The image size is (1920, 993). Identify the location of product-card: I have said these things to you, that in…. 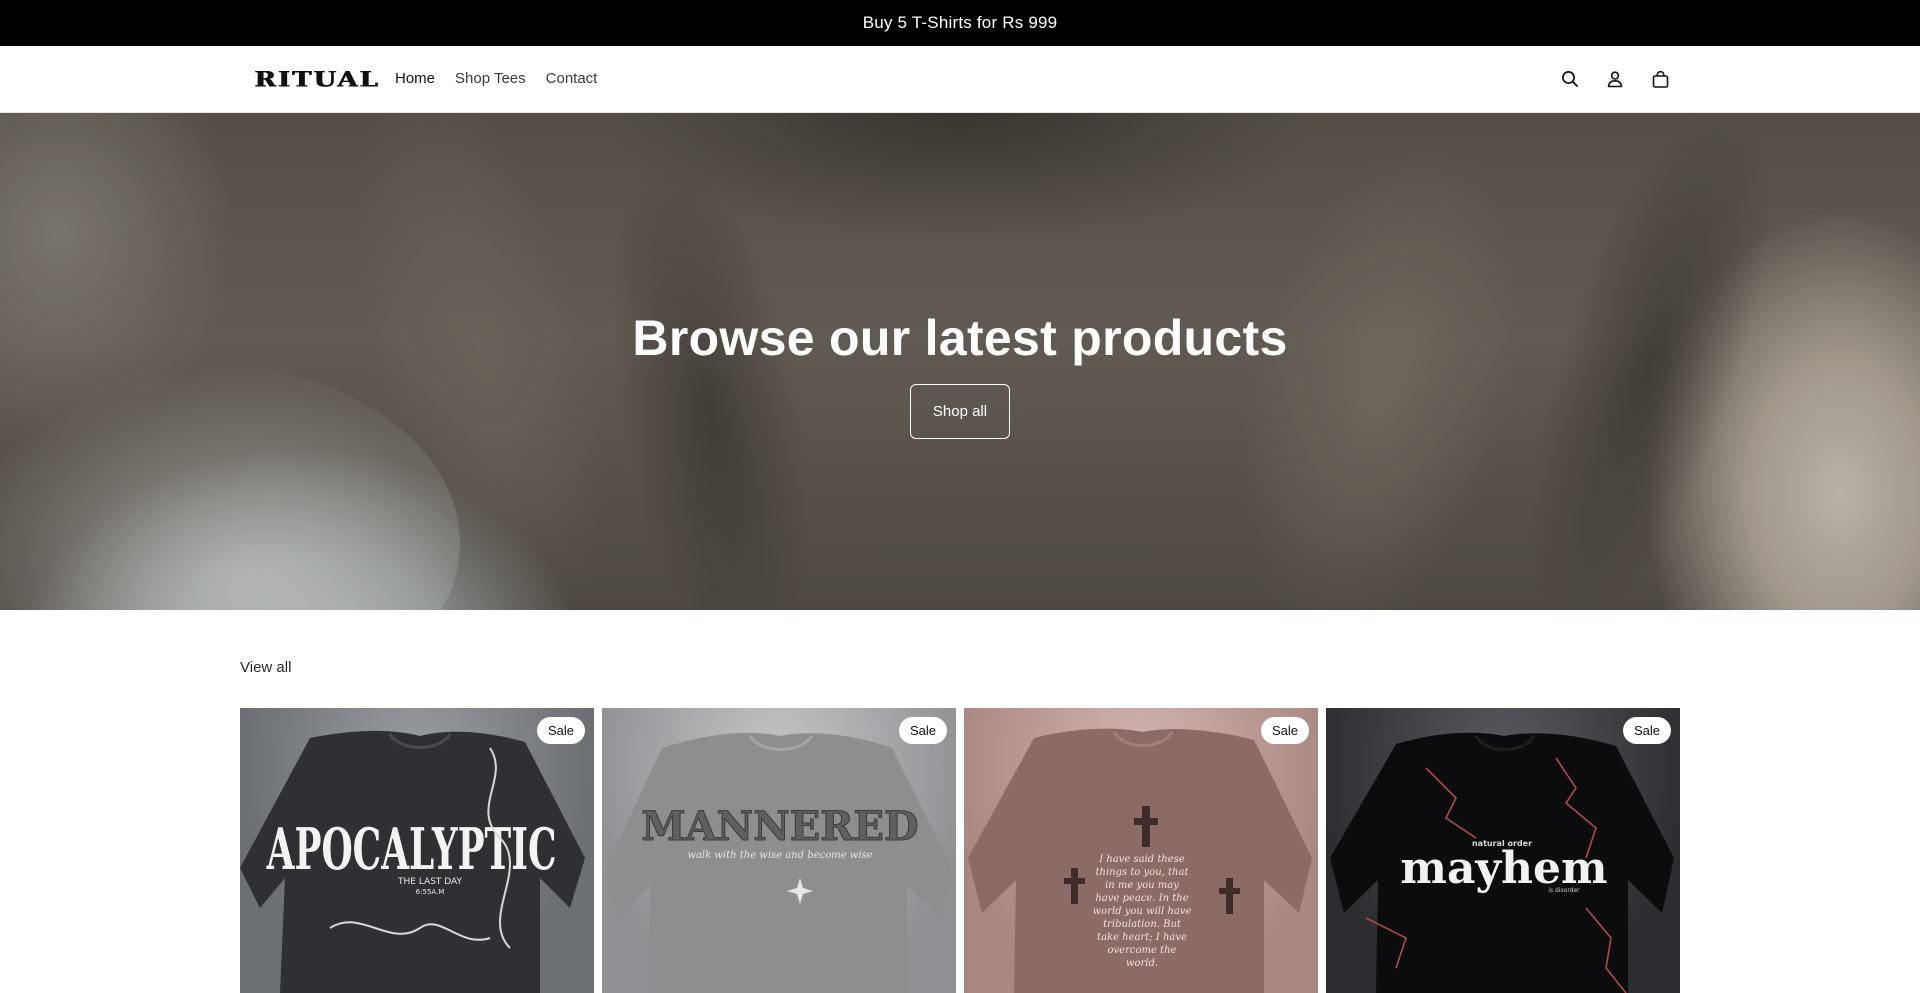
(1141, 850).